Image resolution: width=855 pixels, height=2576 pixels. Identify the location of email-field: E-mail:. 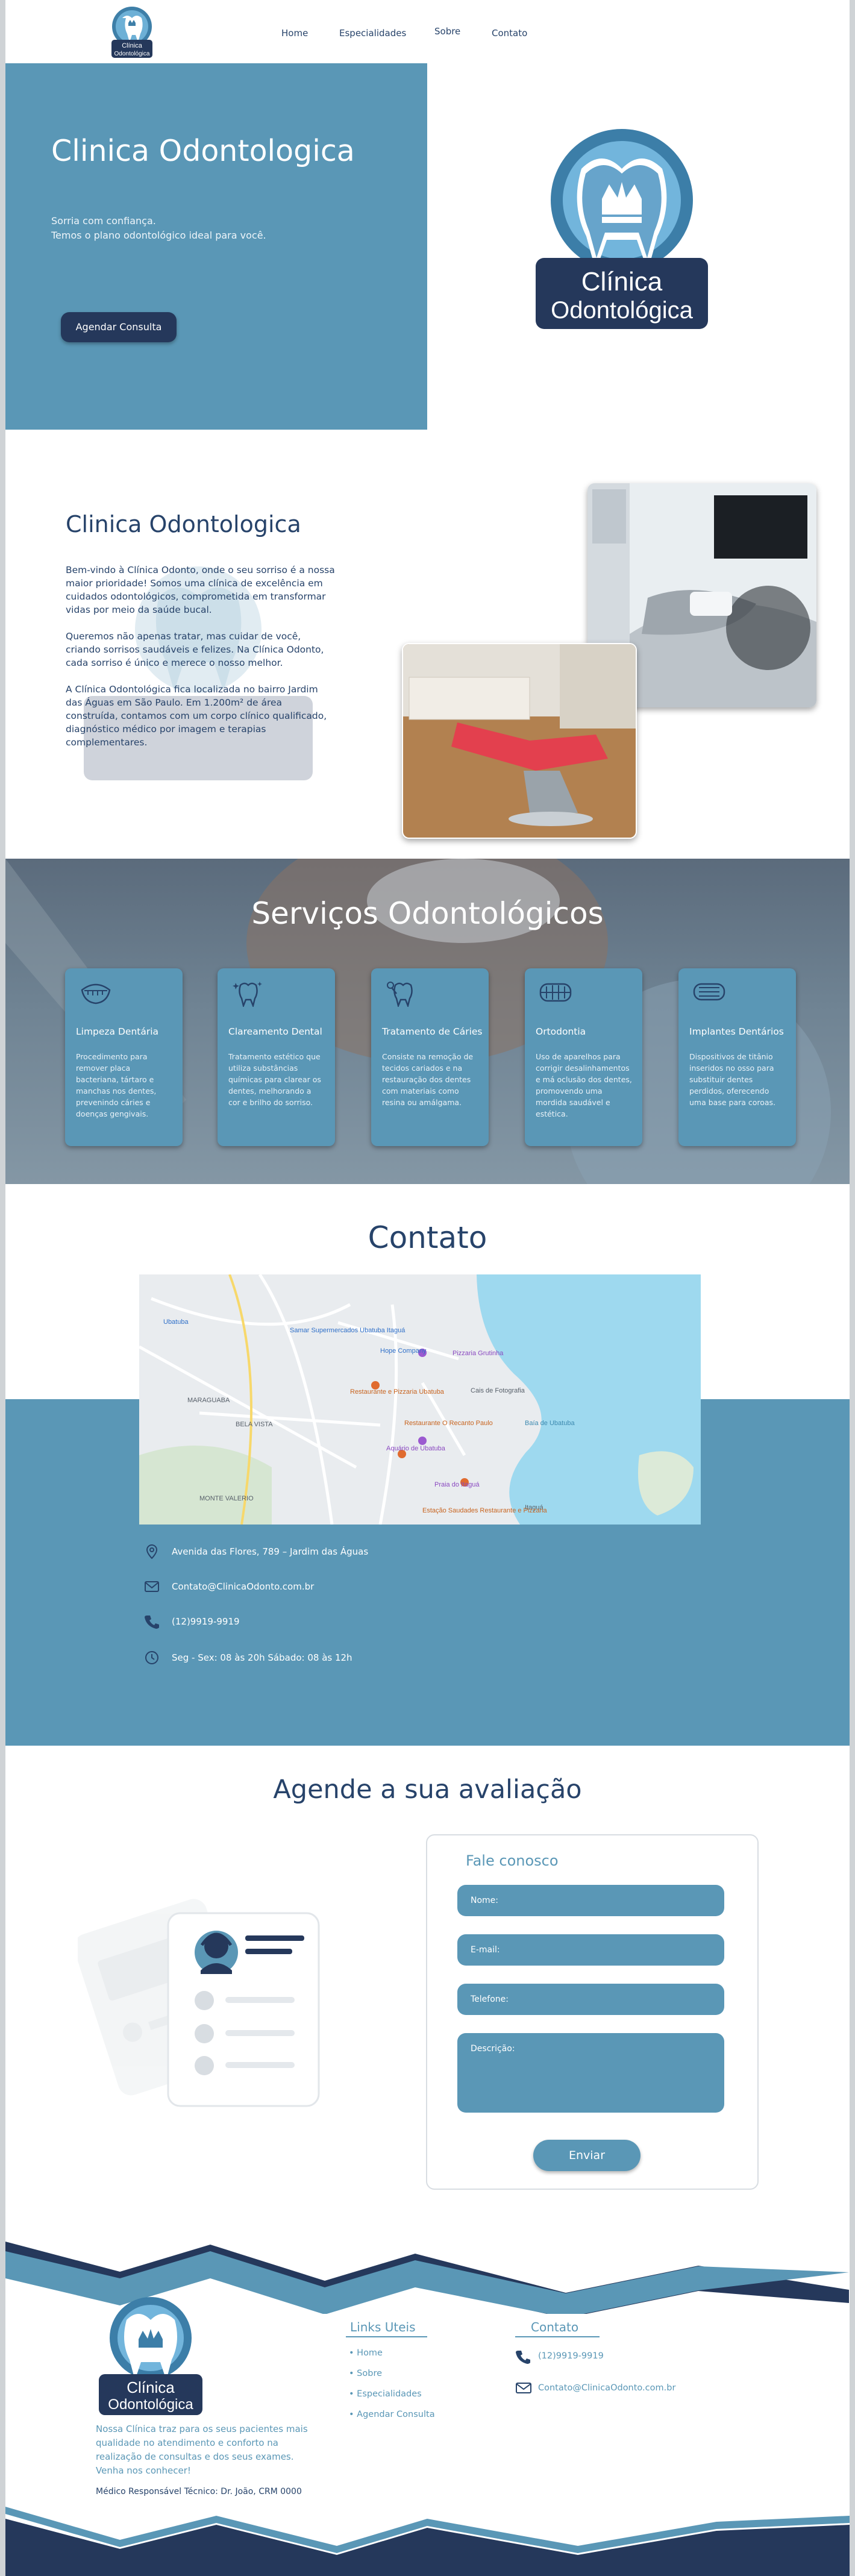
(590, 1950).